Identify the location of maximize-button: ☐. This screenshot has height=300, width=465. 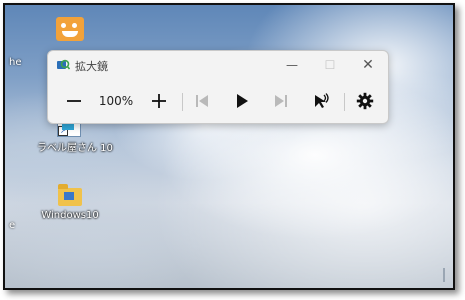
(330, 65).